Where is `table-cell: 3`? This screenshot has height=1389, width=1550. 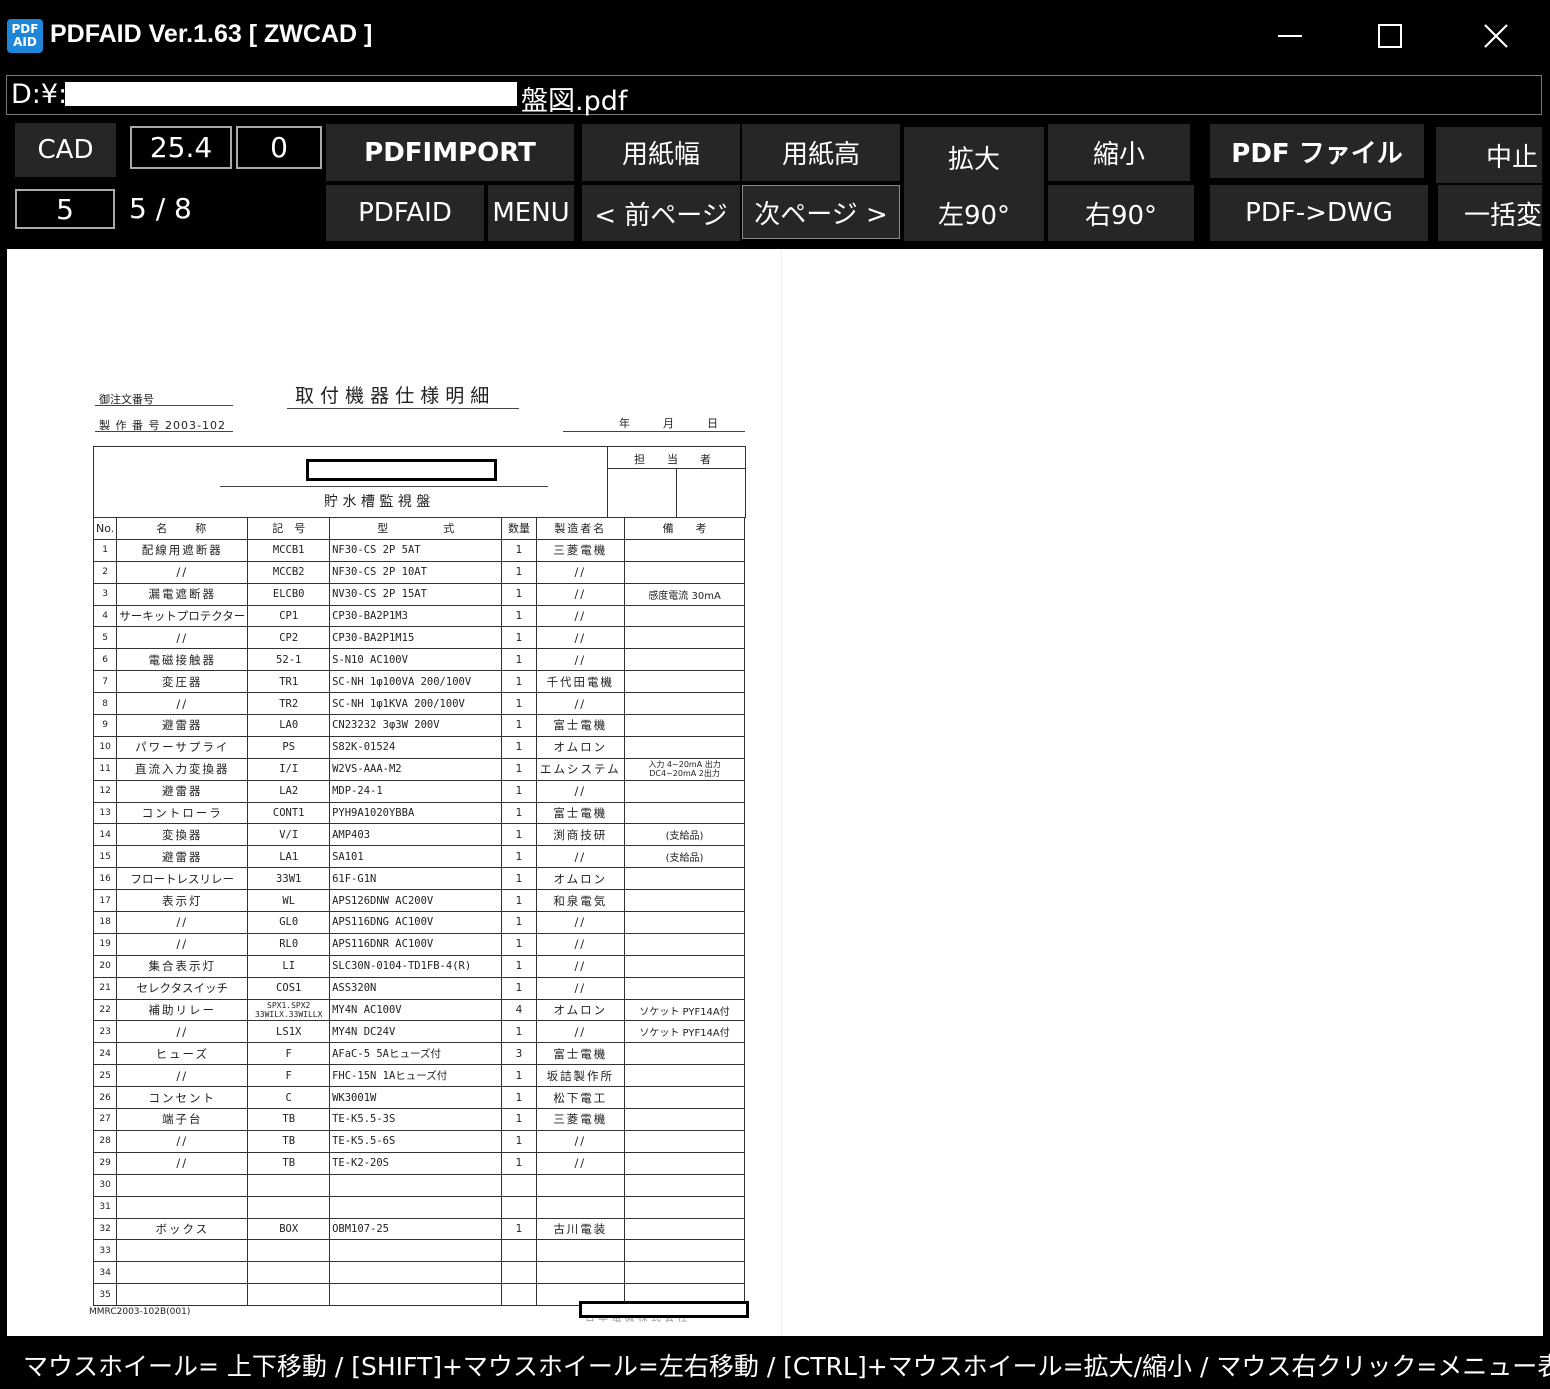
table-cell: 3 is located at coordinates (519, 1054).